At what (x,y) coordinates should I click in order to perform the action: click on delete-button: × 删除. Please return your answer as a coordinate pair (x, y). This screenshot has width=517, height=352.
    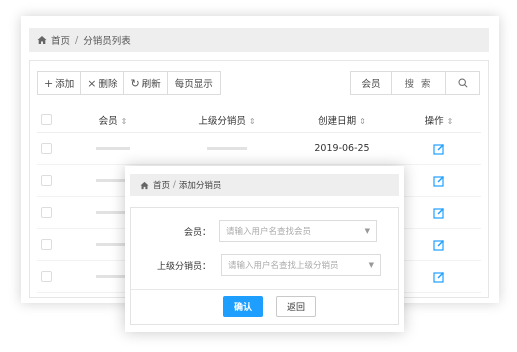
    Looking at the image, I should click on (102, 83).